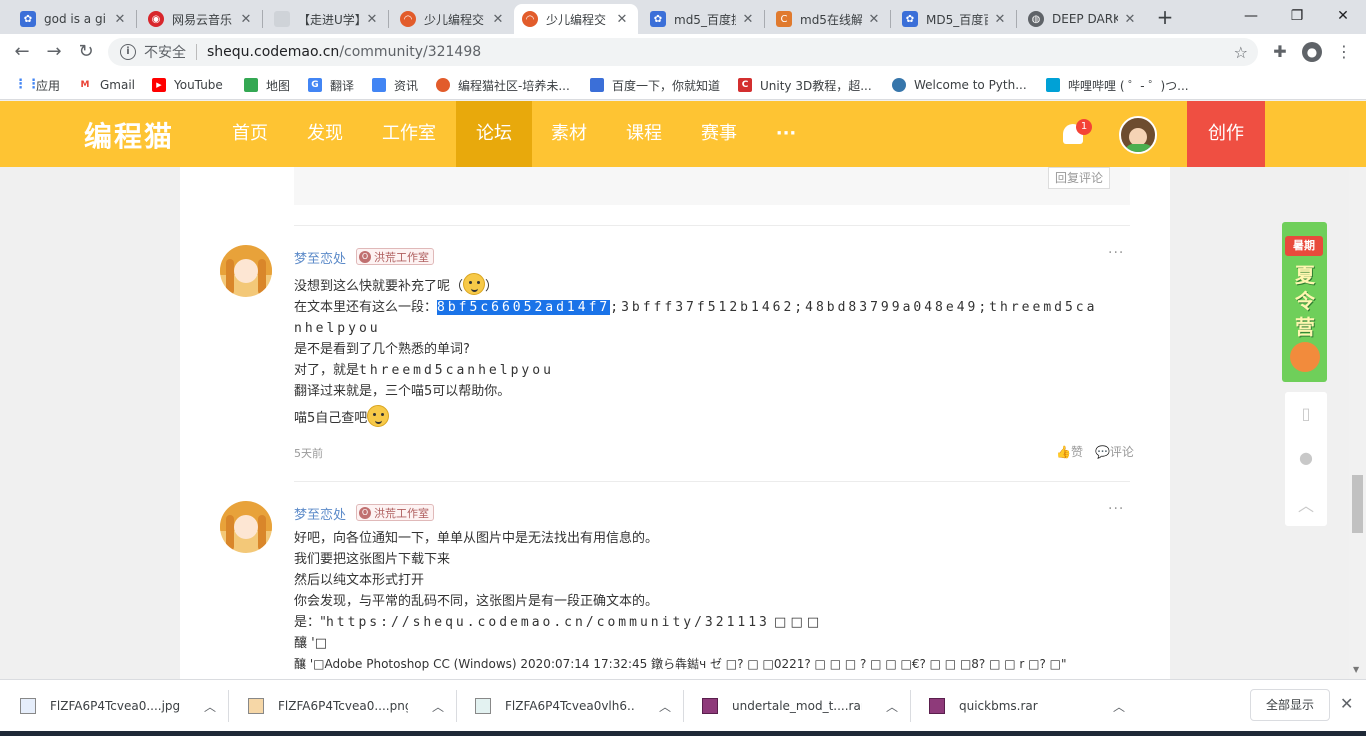 The image size is (1366, 736). I want to click on like-button: 👍赞, so click(1069, 451).